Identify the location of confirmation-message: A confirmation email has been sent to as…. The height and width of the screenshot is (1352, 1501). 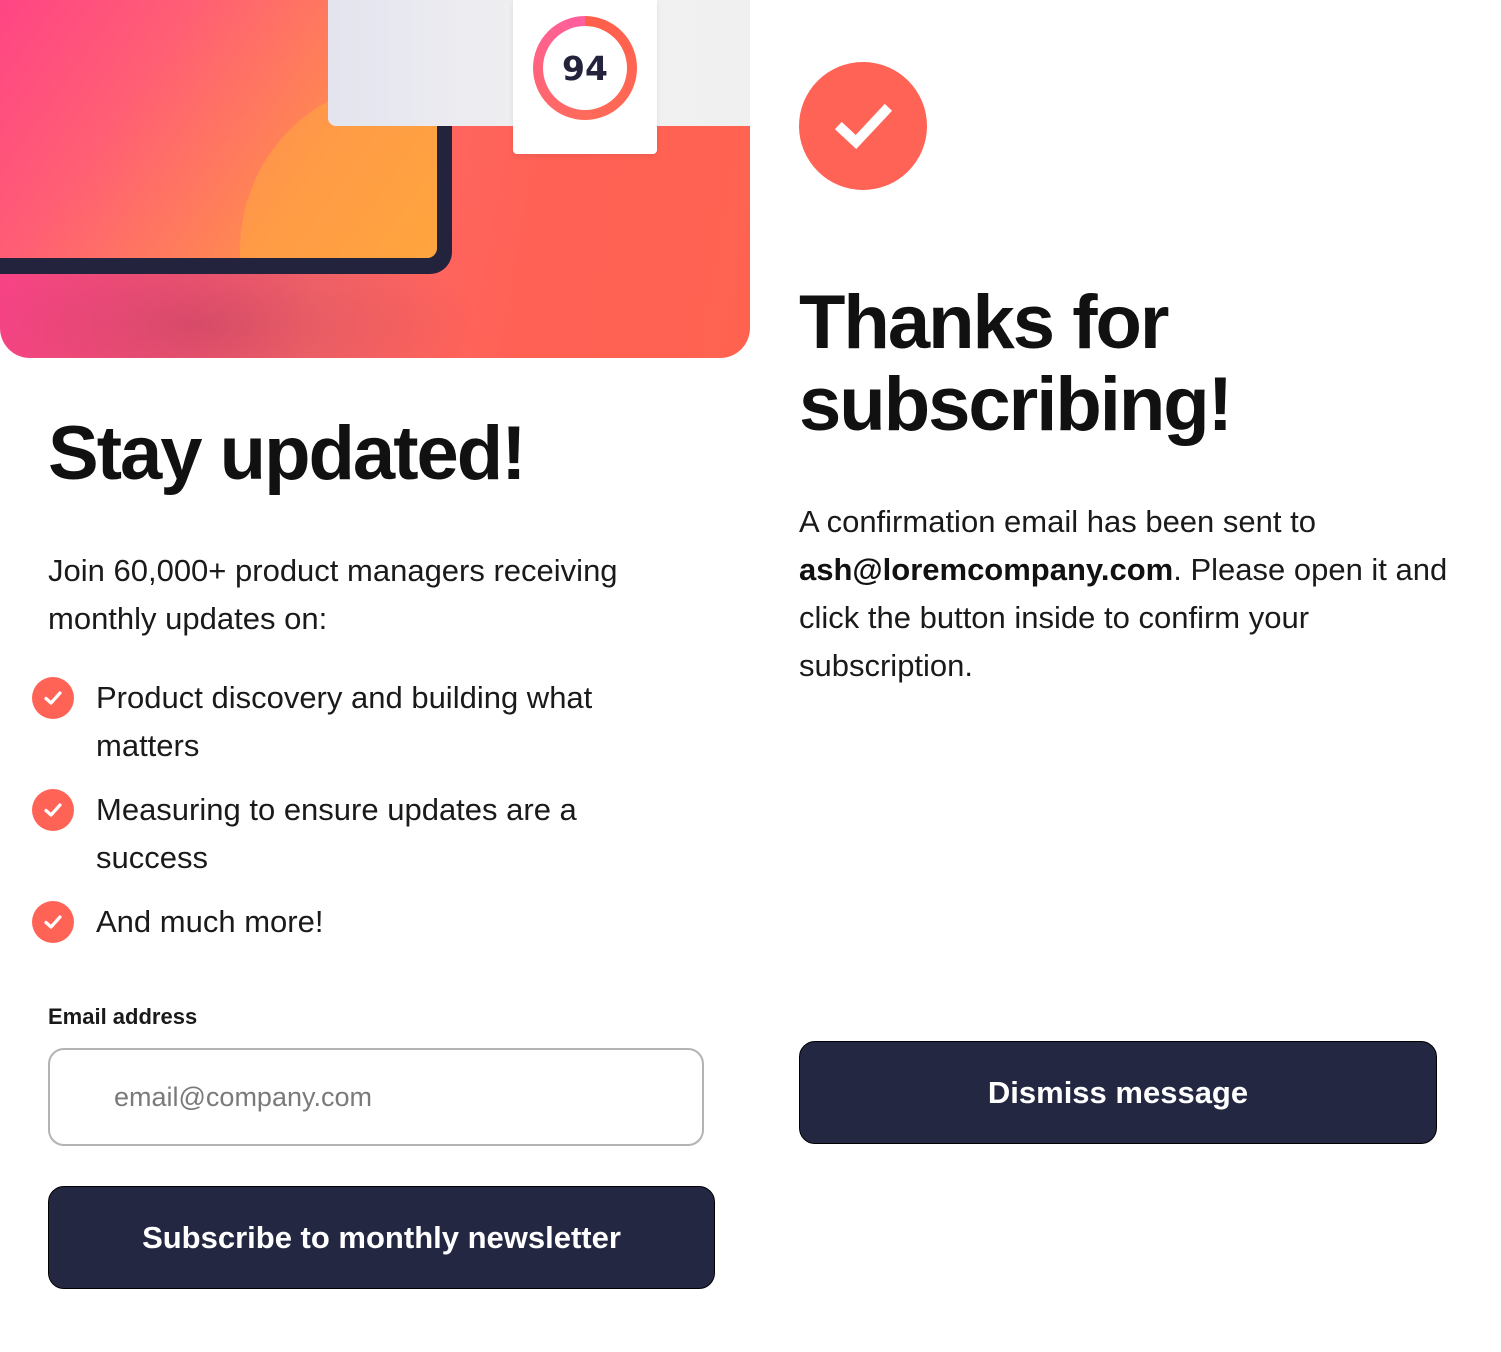
(1129, 594).